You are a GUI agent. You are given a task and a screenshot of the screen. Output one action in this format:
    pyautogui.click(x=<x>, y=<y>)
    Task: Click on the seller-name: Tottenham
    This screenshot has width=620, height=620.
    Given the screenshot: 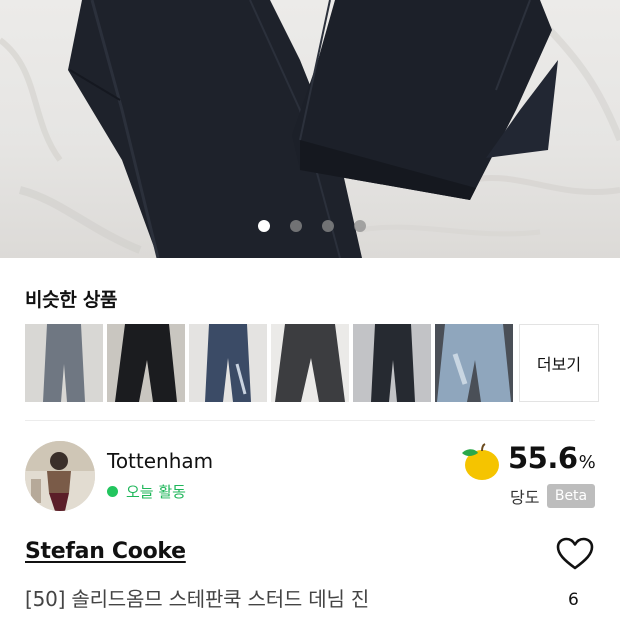 What is the action you would take?
    pyautogui.click(x=160, y=461)
    